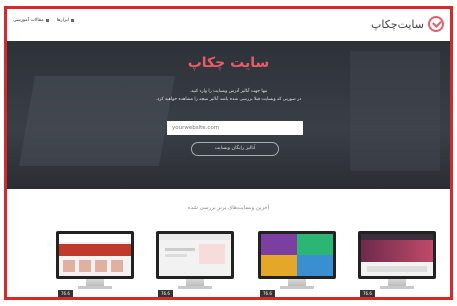 The width and height of the screenshot is (457, 306). What do you see at coordinates (235, 149) in the screenshot?
I see `analyze-website-button: آنالیز رایگان وبسایت` at bounding box center [235, 149].